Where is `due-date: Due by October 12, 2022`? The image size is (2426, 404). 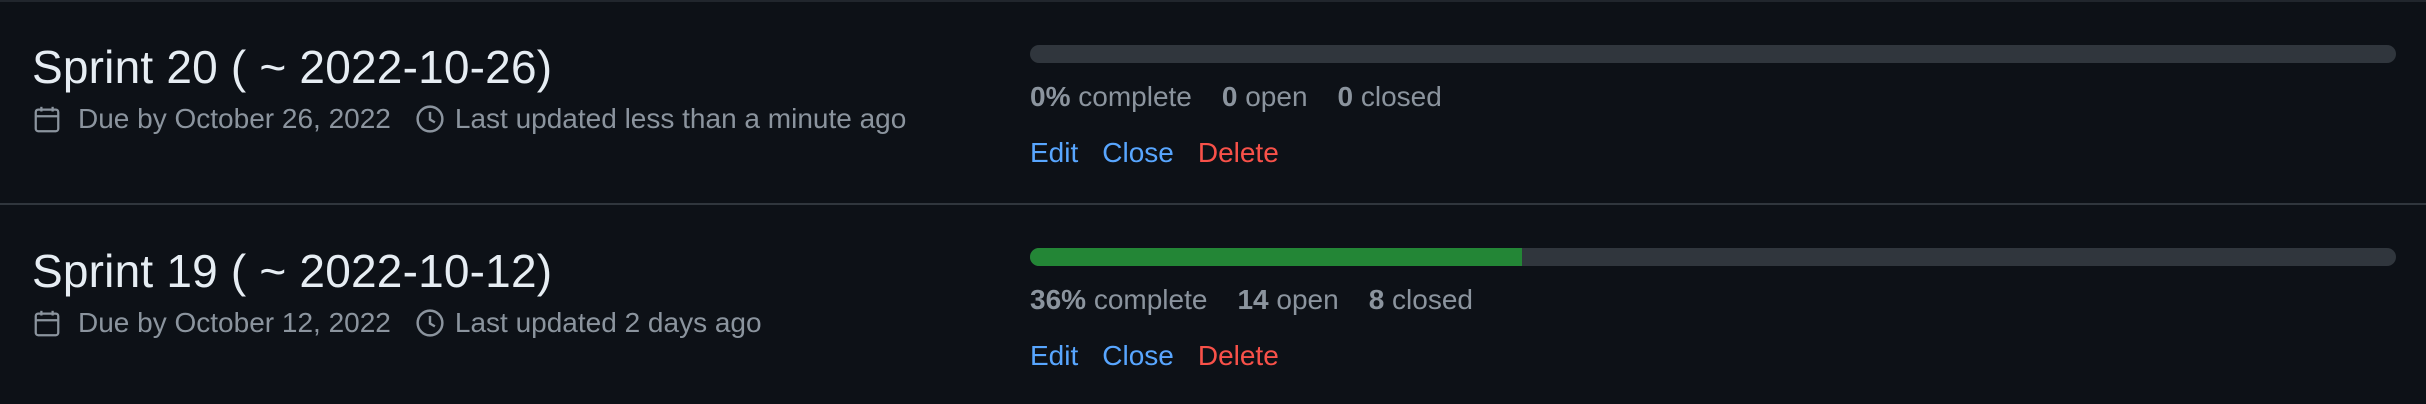 due-date: Due by October 12, 2022 is located at coordinates (211, 323).